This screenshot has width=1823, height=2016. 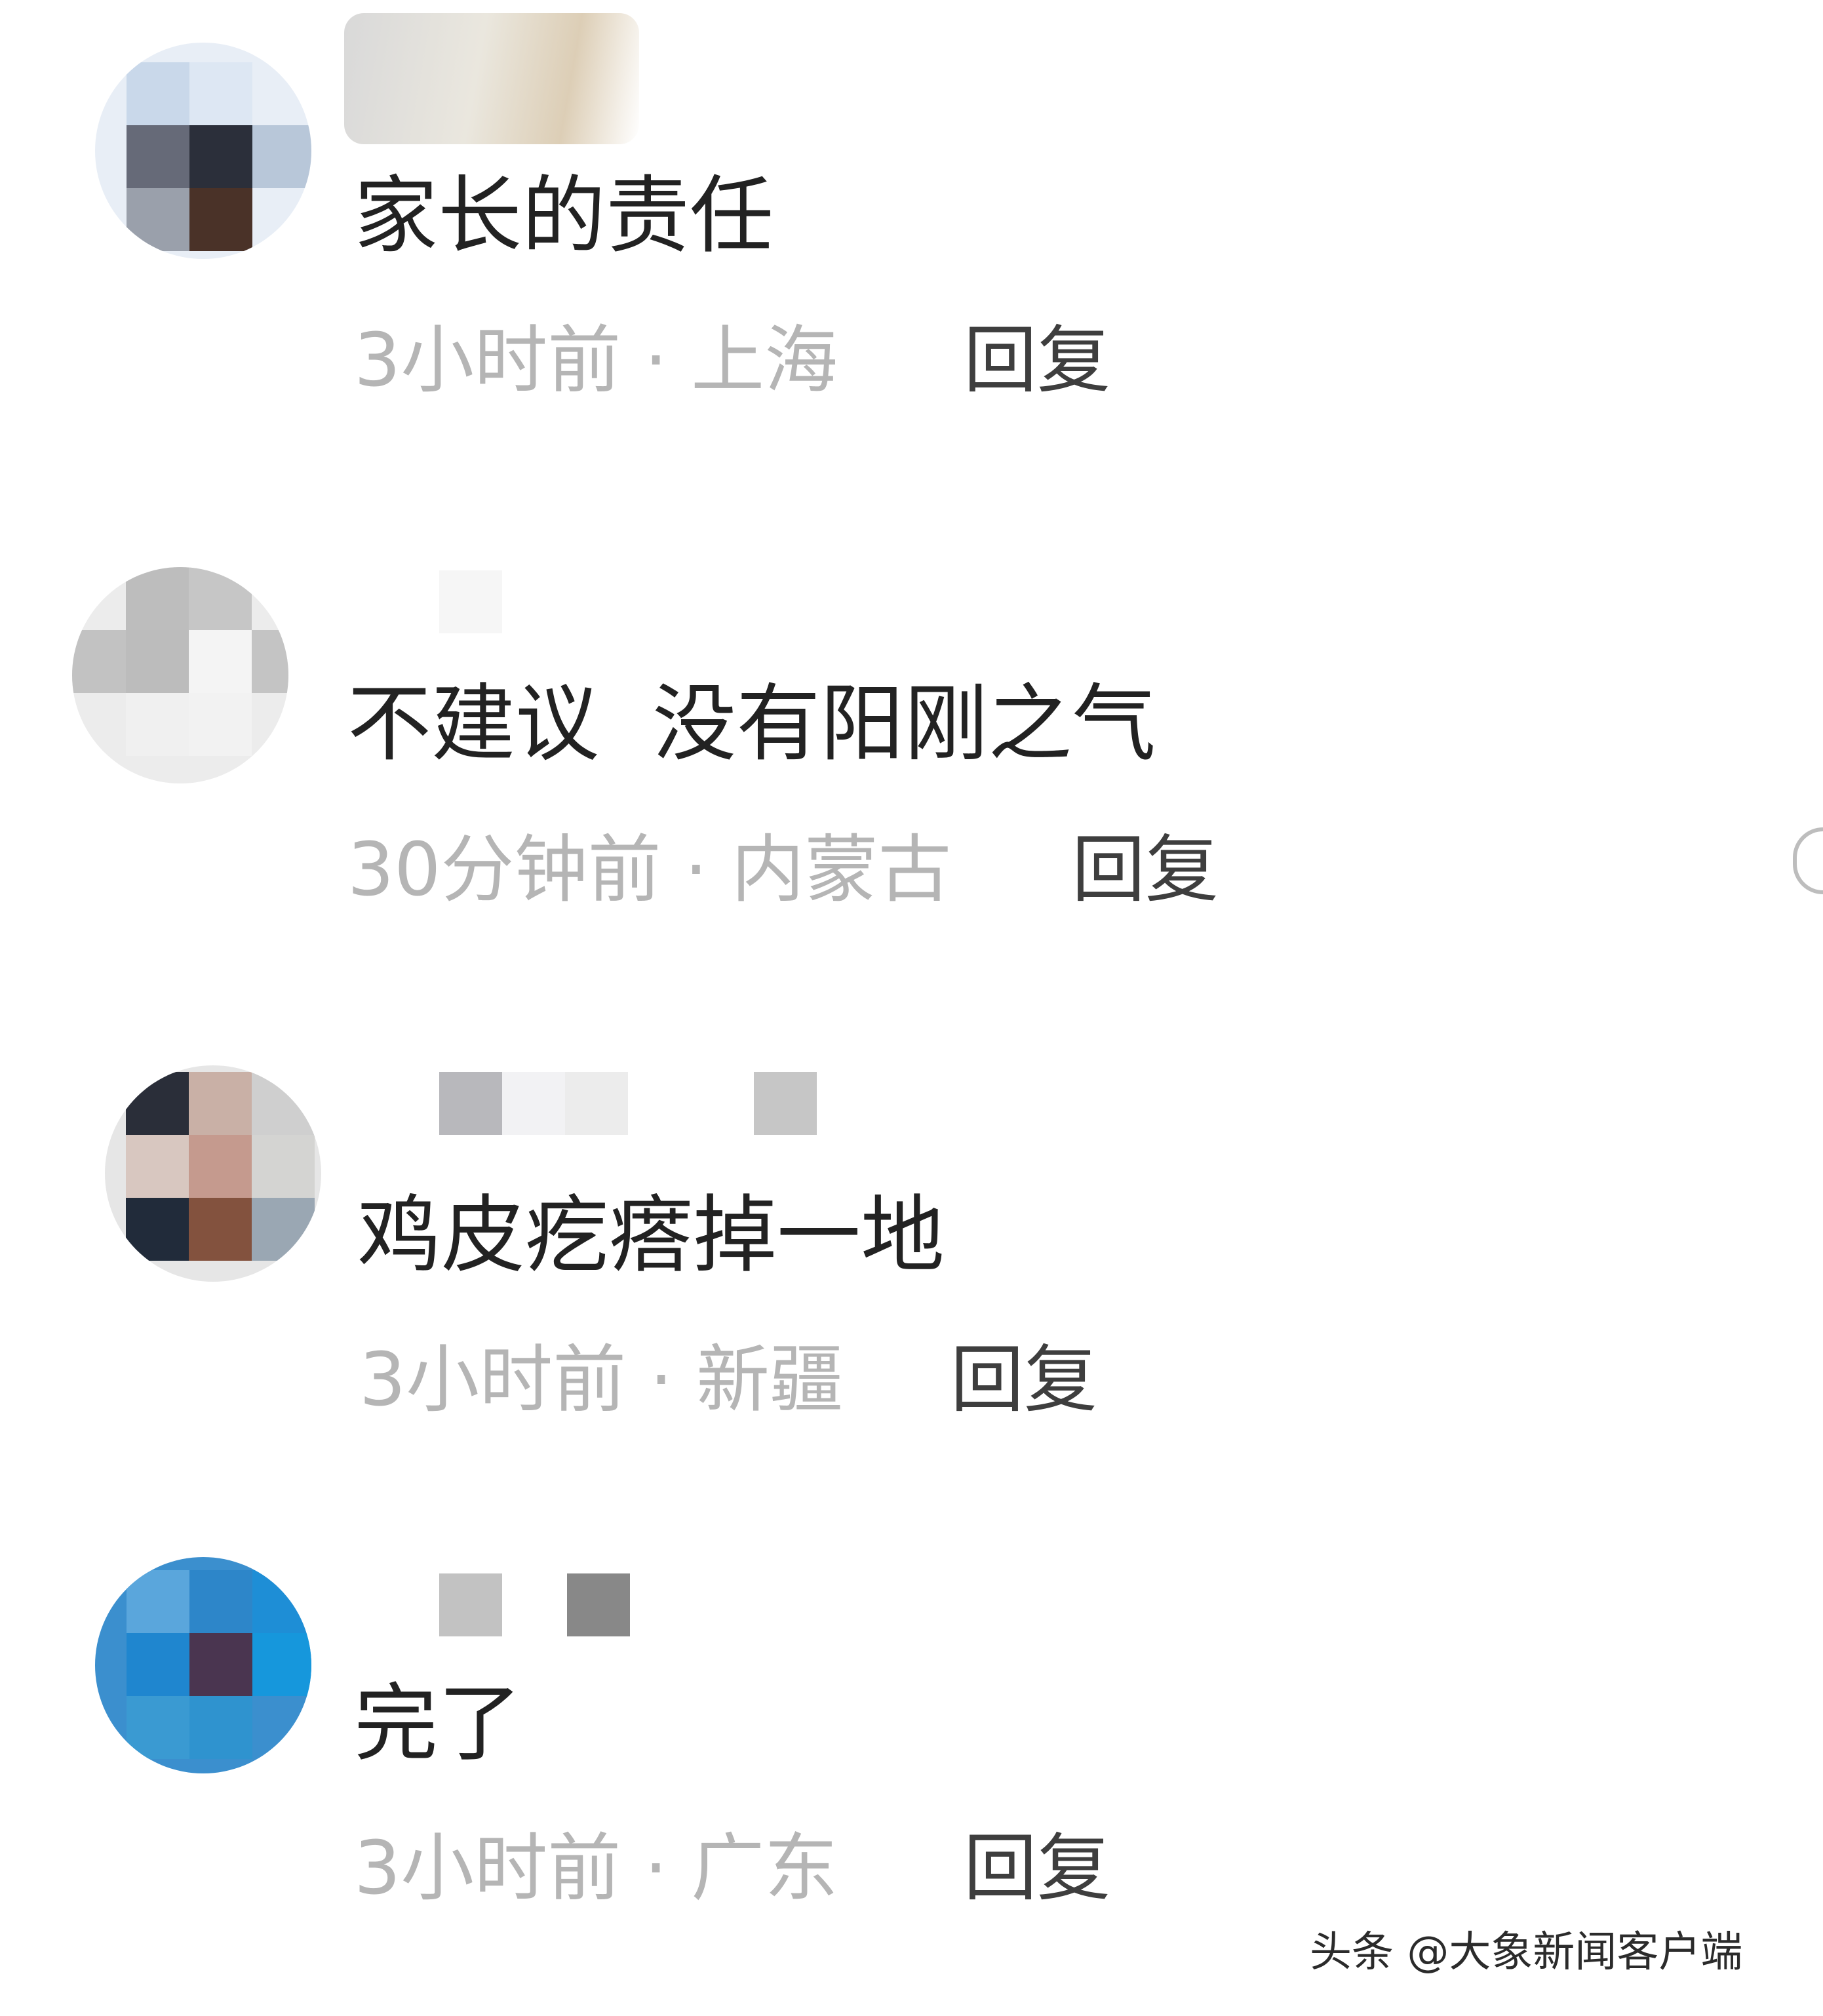 What do you see at coordinates (765, 1868) in the screenshot?
I see `comment-location: 广东` at bounding box center [765, 1868].